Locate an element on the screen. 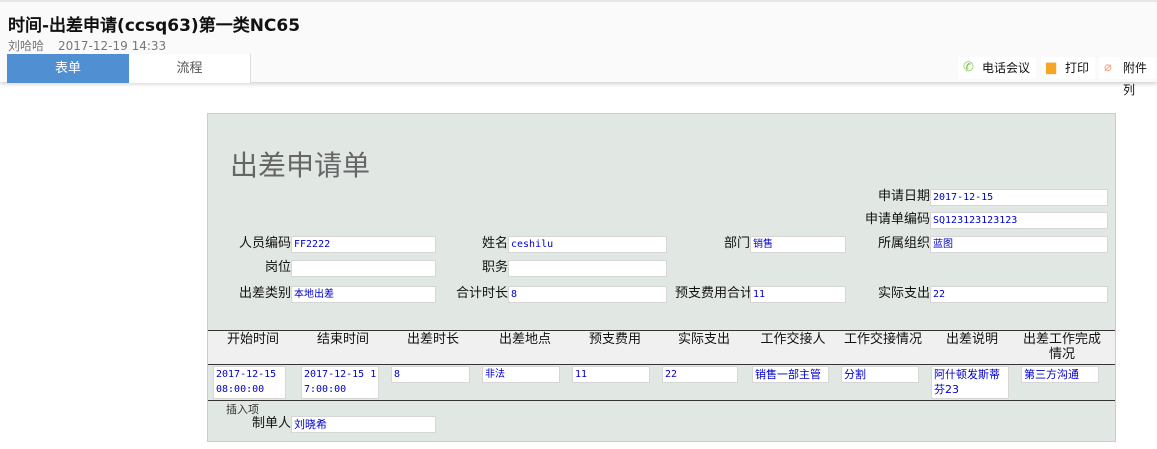 This screenshot has height=449, width=1157. print-label: 打印 is located at coordinates (1077, 68).